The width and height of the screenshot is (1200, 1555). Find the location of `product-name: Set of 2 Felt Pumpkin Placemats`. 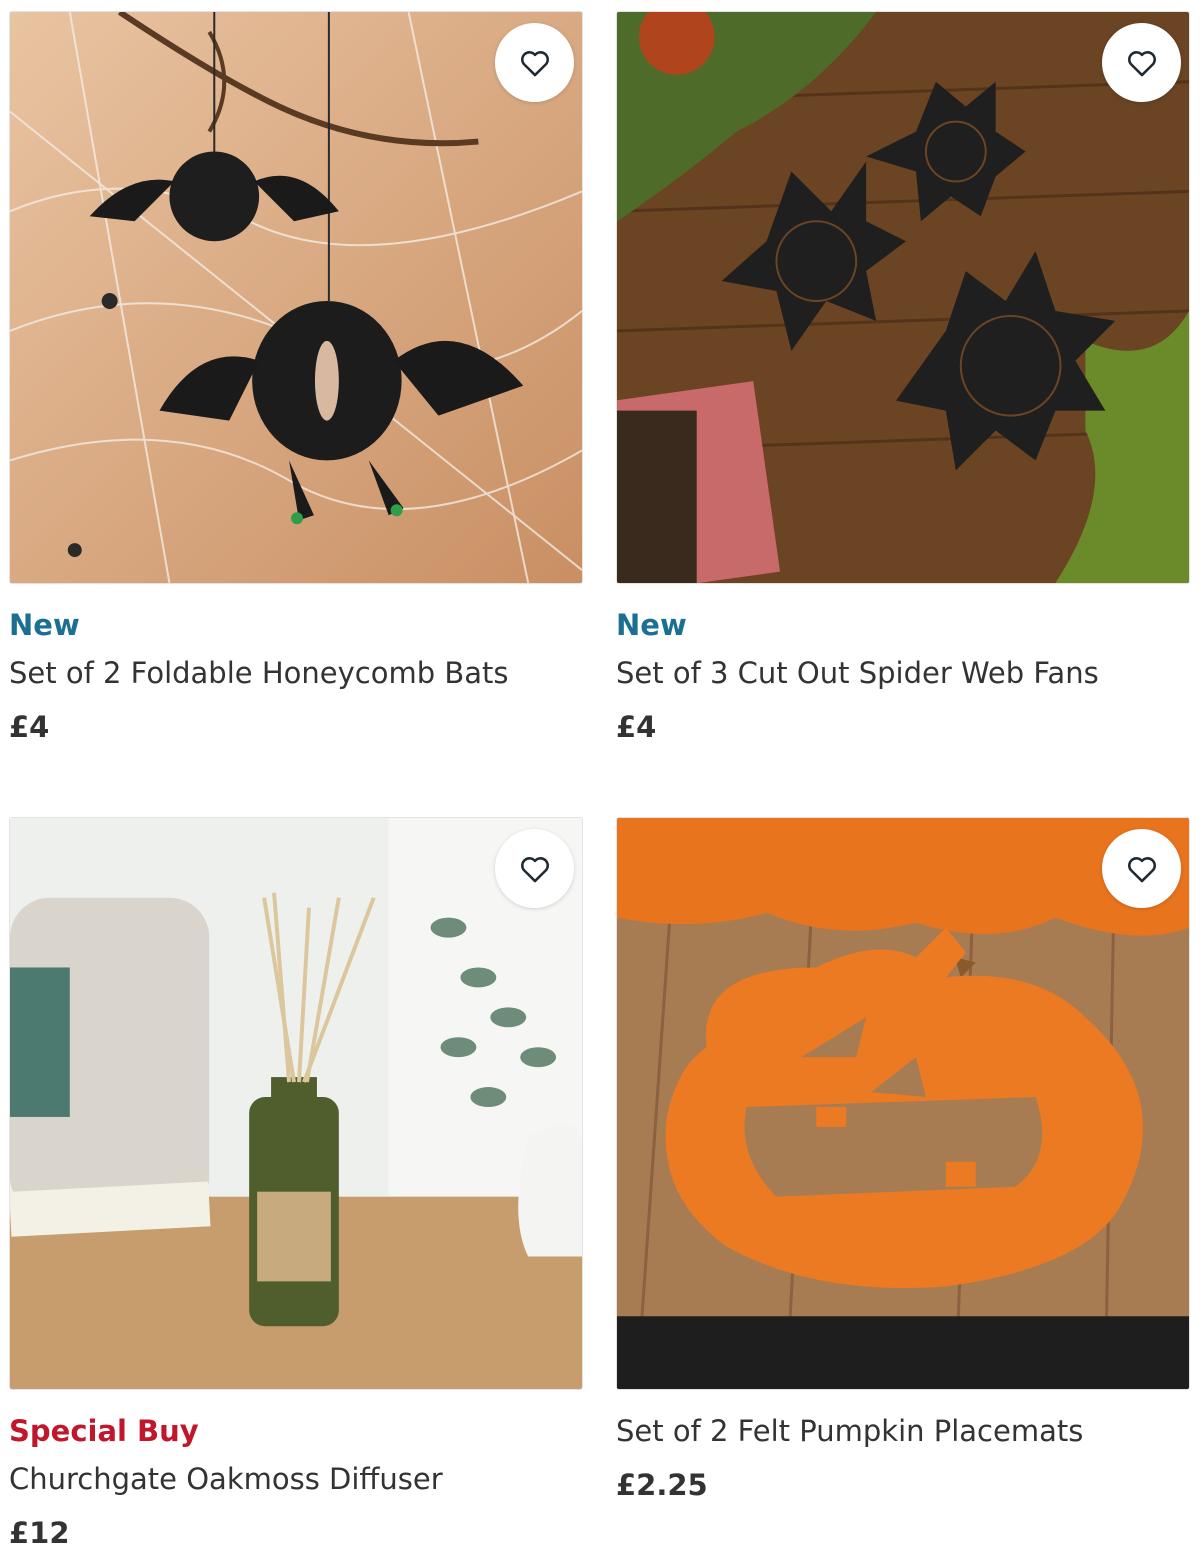

product-name: Set of 2 Felt Pumpkin Placemats is located at coordinates (903, 1431).